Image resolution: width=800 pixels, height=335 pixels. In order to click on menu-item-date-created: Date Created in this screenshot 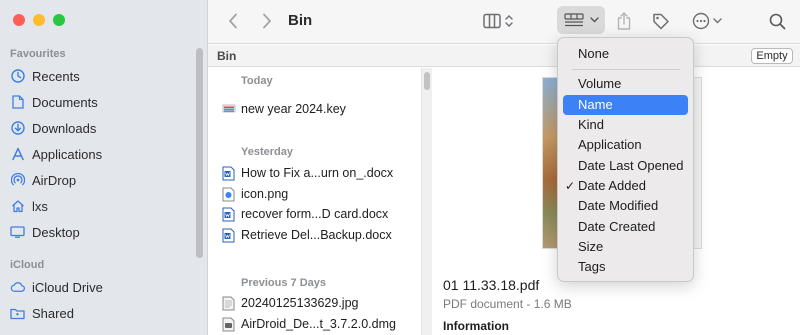, I will do `click(625, 227)`.